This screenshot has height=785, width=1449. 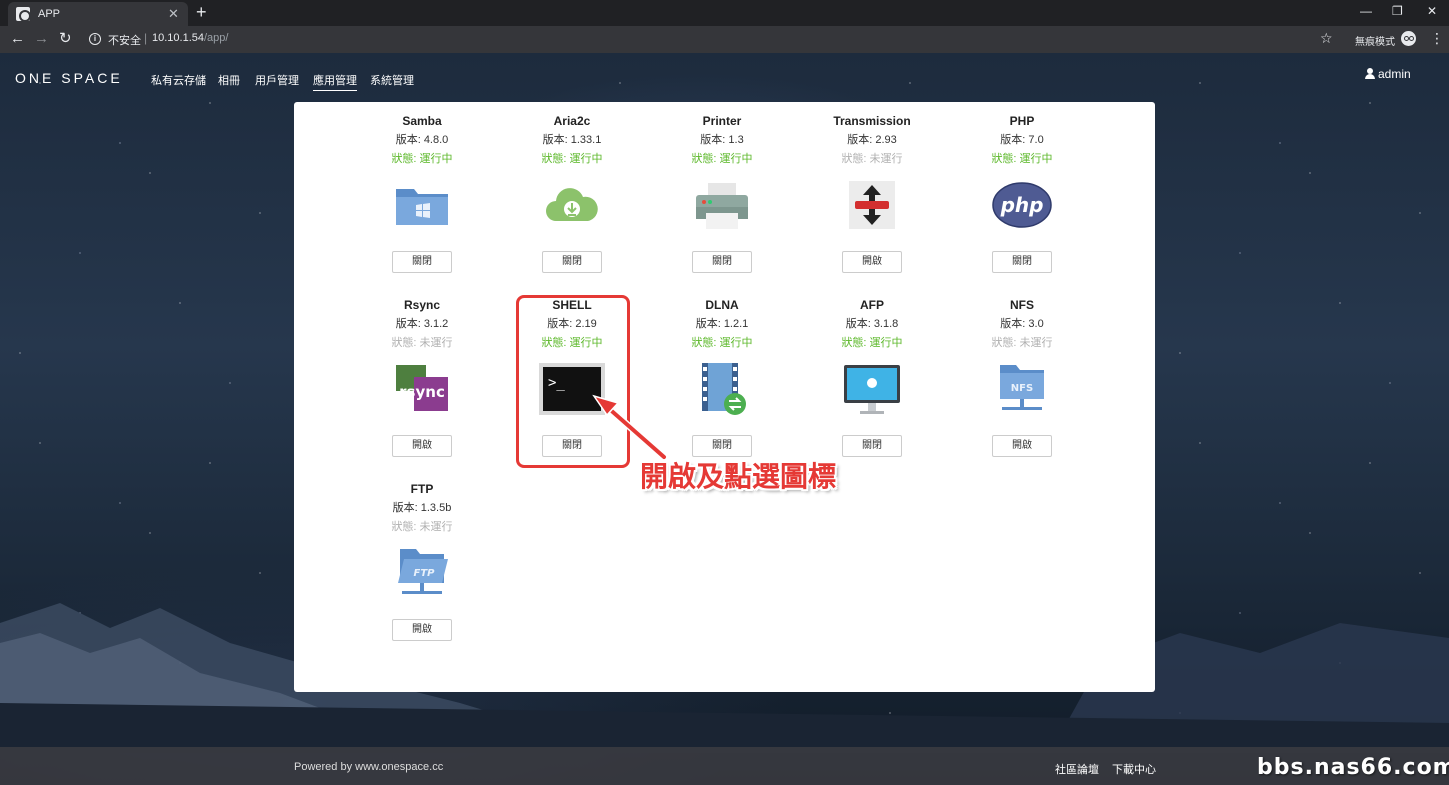 What do you see at coordinates (1353, 767) in the screenshot?
I see `watermark: bbs.nas66.com` at bounding box center [1353, 767].